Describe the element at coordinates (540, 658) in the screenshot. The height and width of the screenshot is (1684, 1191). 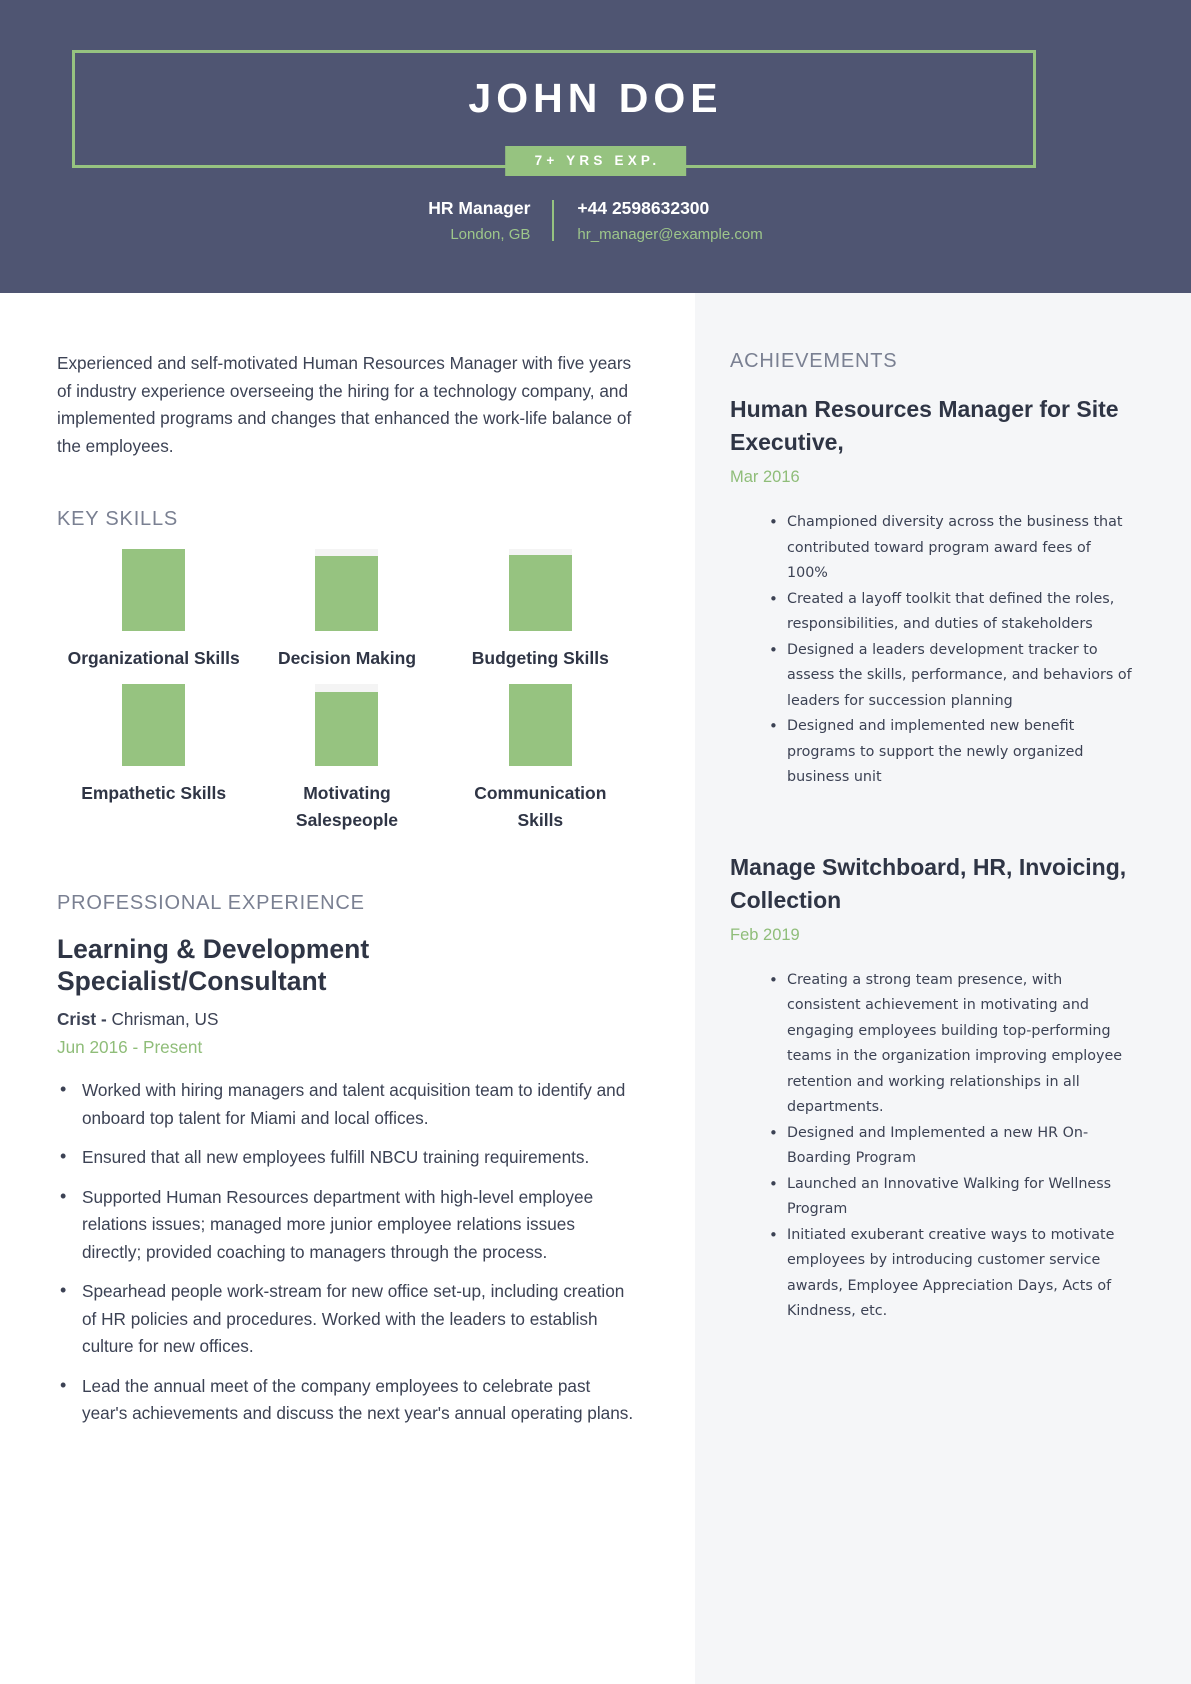
I see `skill-label: Budgeting Skills` at that location.